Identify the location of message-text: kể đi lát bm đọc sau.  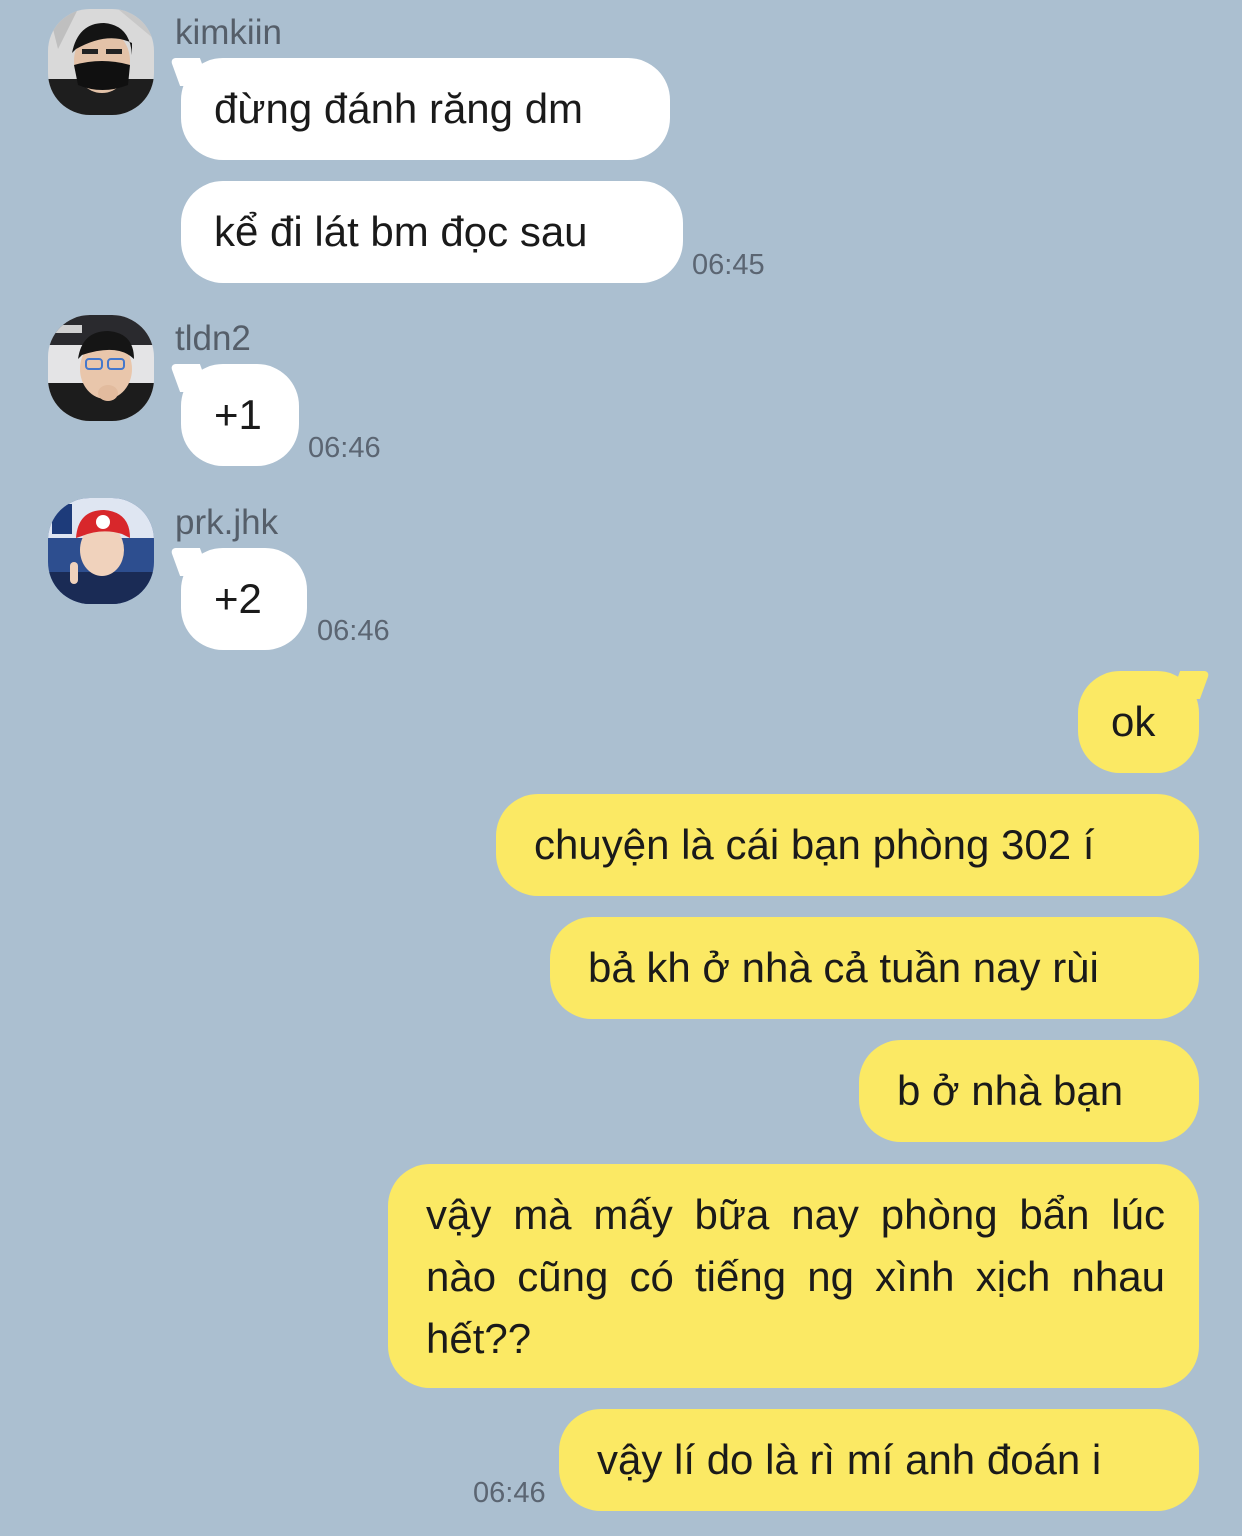
(401, 231).